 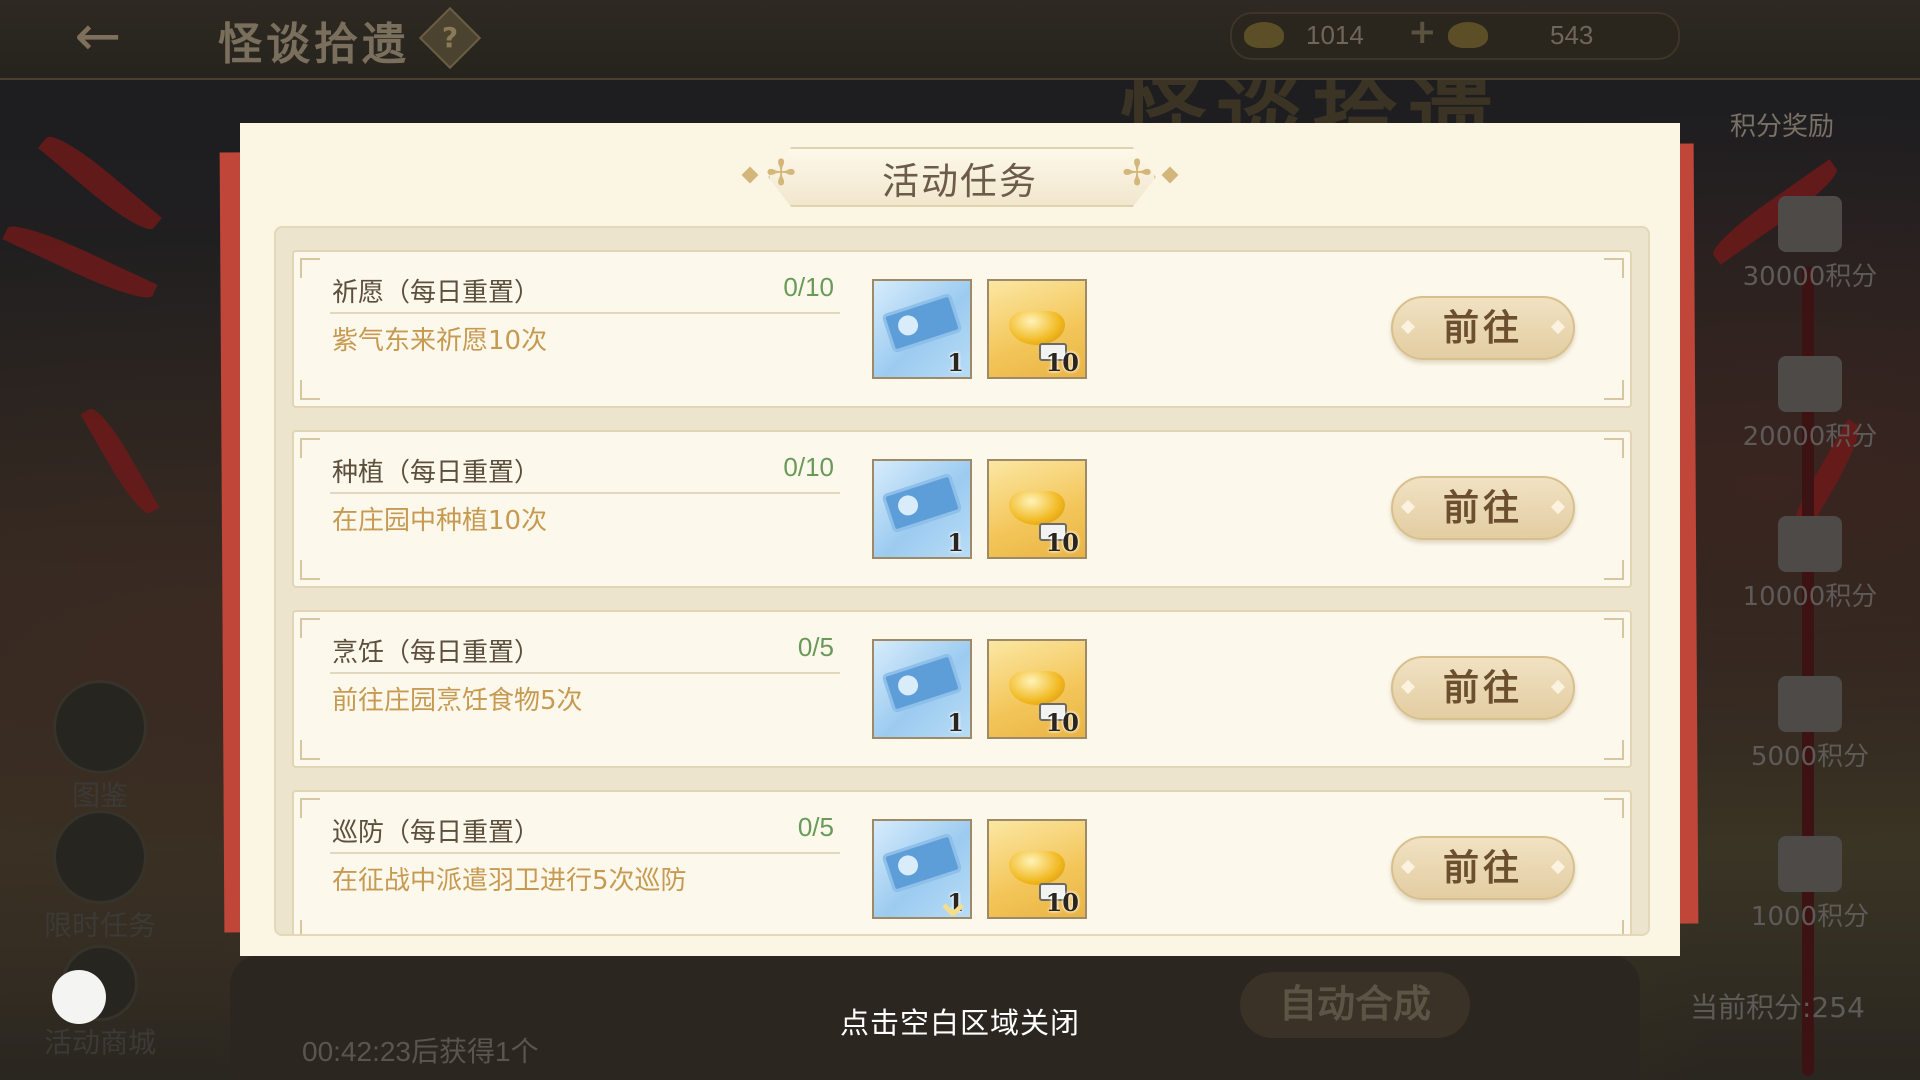 What do you see at coordinates (1335, 35) in the screenshot?
I see `currency-amount-a: 1014` at bounding box center [1335, 35].